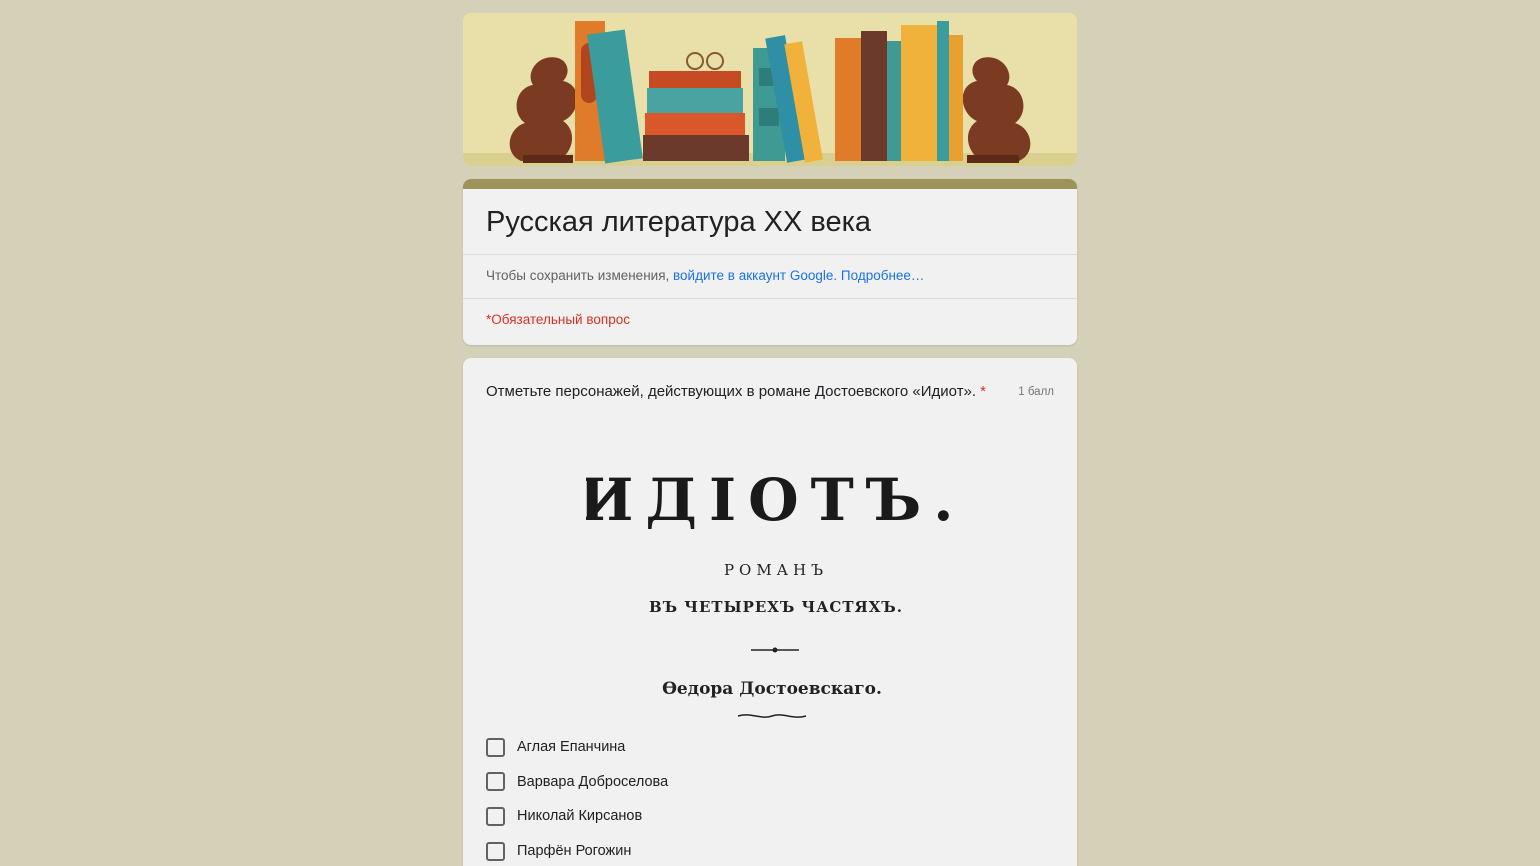  What do you see at coordinates (776, 607) in the screenshot?
I see `book-parts-text: ВЪ ЧЕТЫРЕХЪ ЧАСТЯХЪ.` at bounding box center [776, 607].